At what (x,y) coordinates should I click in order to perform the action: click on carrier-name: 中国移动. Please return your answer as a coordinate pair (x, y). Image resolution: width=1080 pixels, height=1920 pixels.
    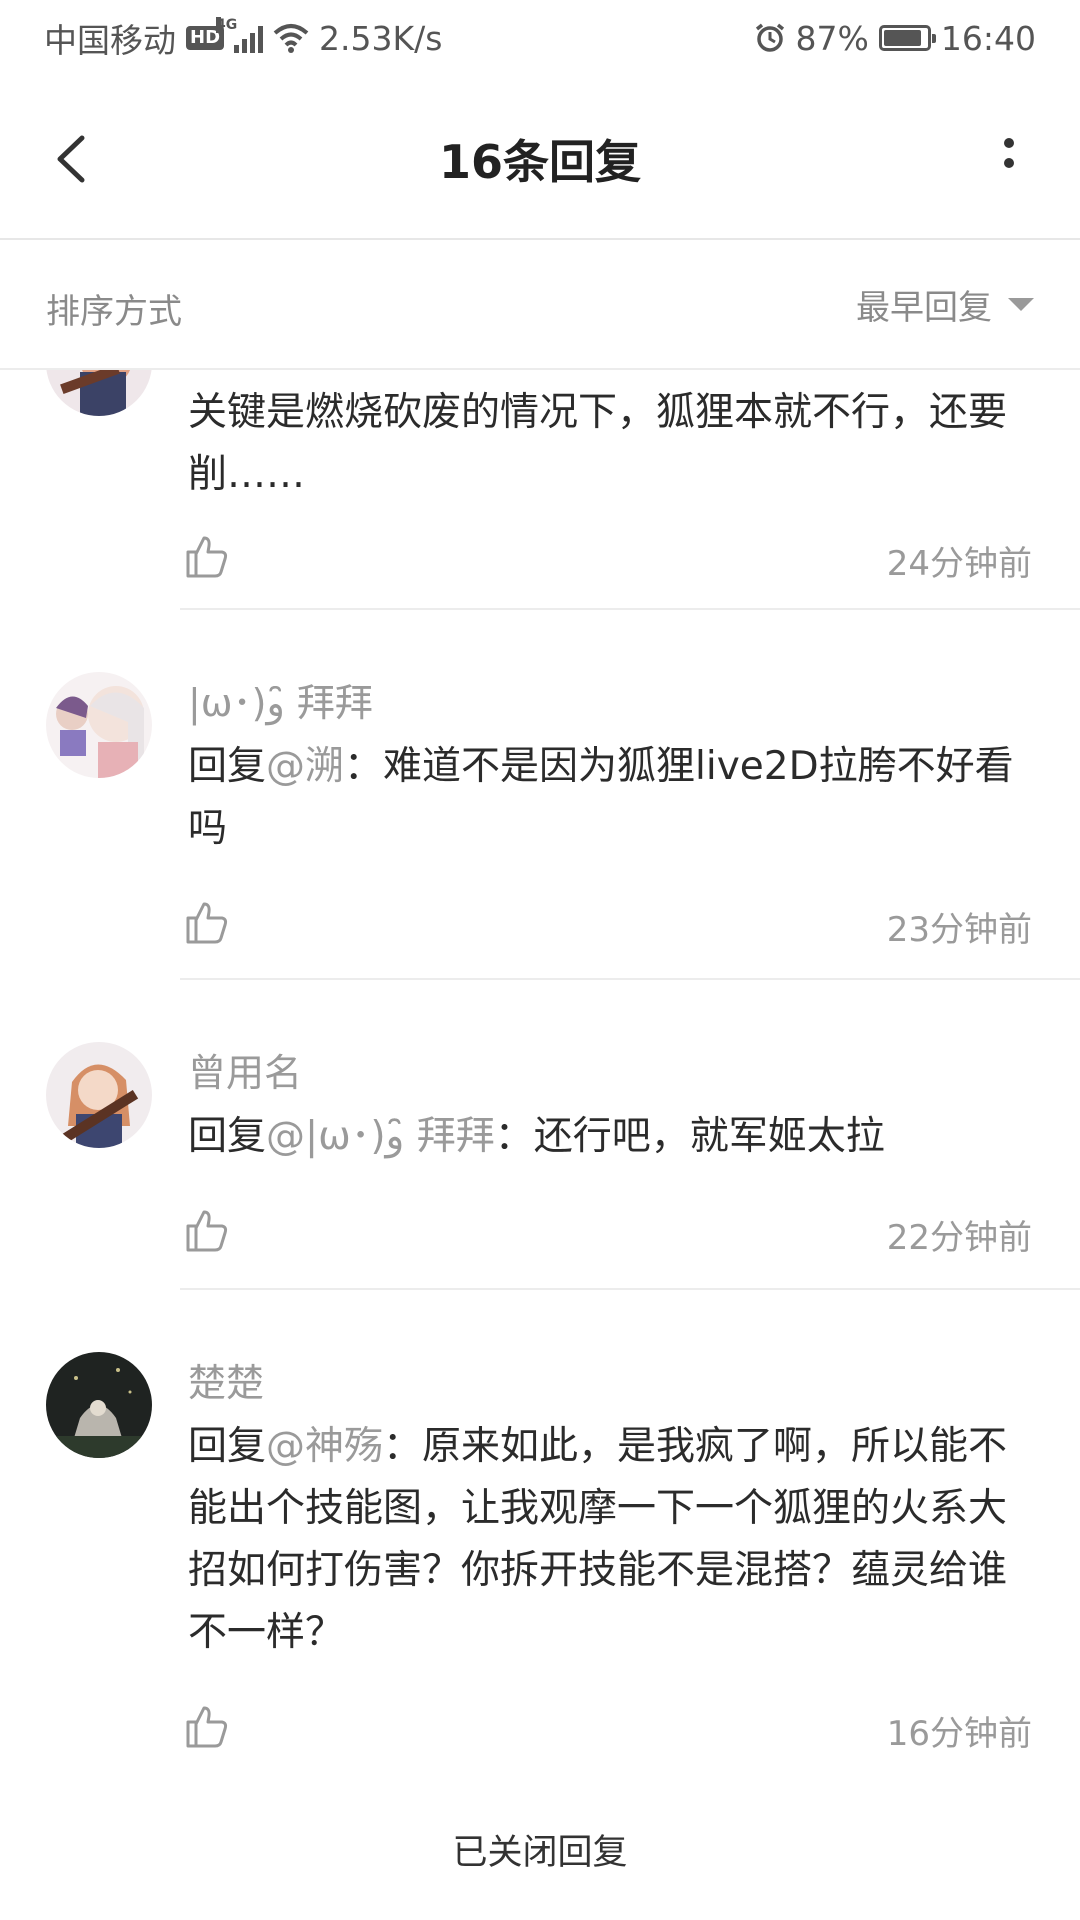
    Looking at the image, I should click on (110, 40).